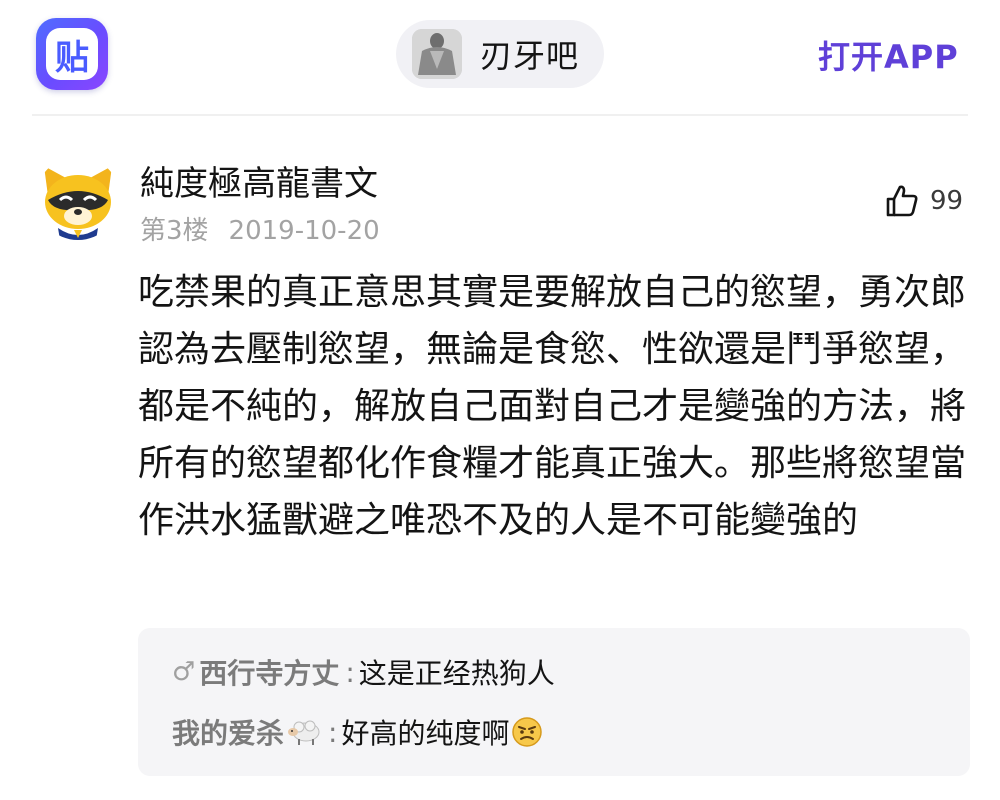 This screenshot has height=800, width=1000. I want to click on angry-face-emoji-icon, so click(527, 732).